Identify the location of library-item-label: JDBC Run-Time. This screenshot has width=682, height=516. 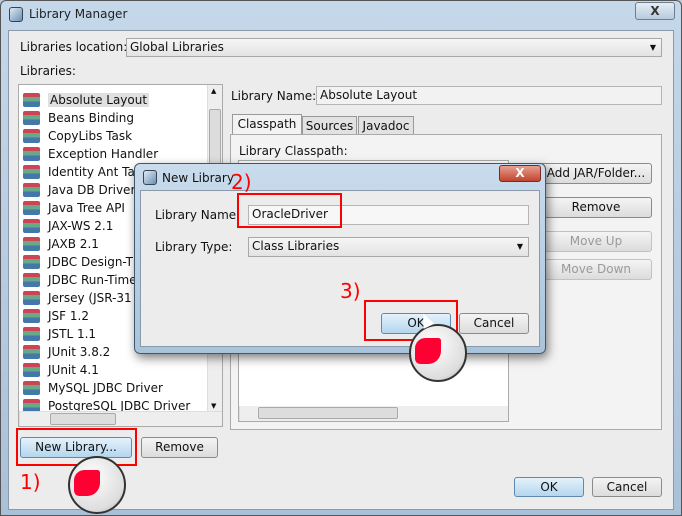
(92, 280).